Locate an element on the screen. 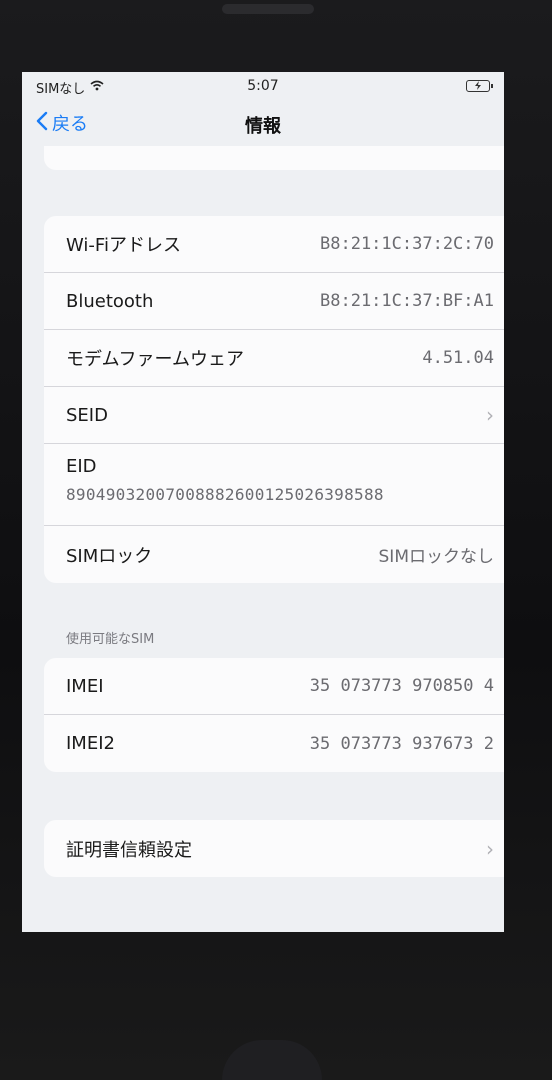 The image size is (552, 1080). row-label: EID is located at coordinates (81, 466).